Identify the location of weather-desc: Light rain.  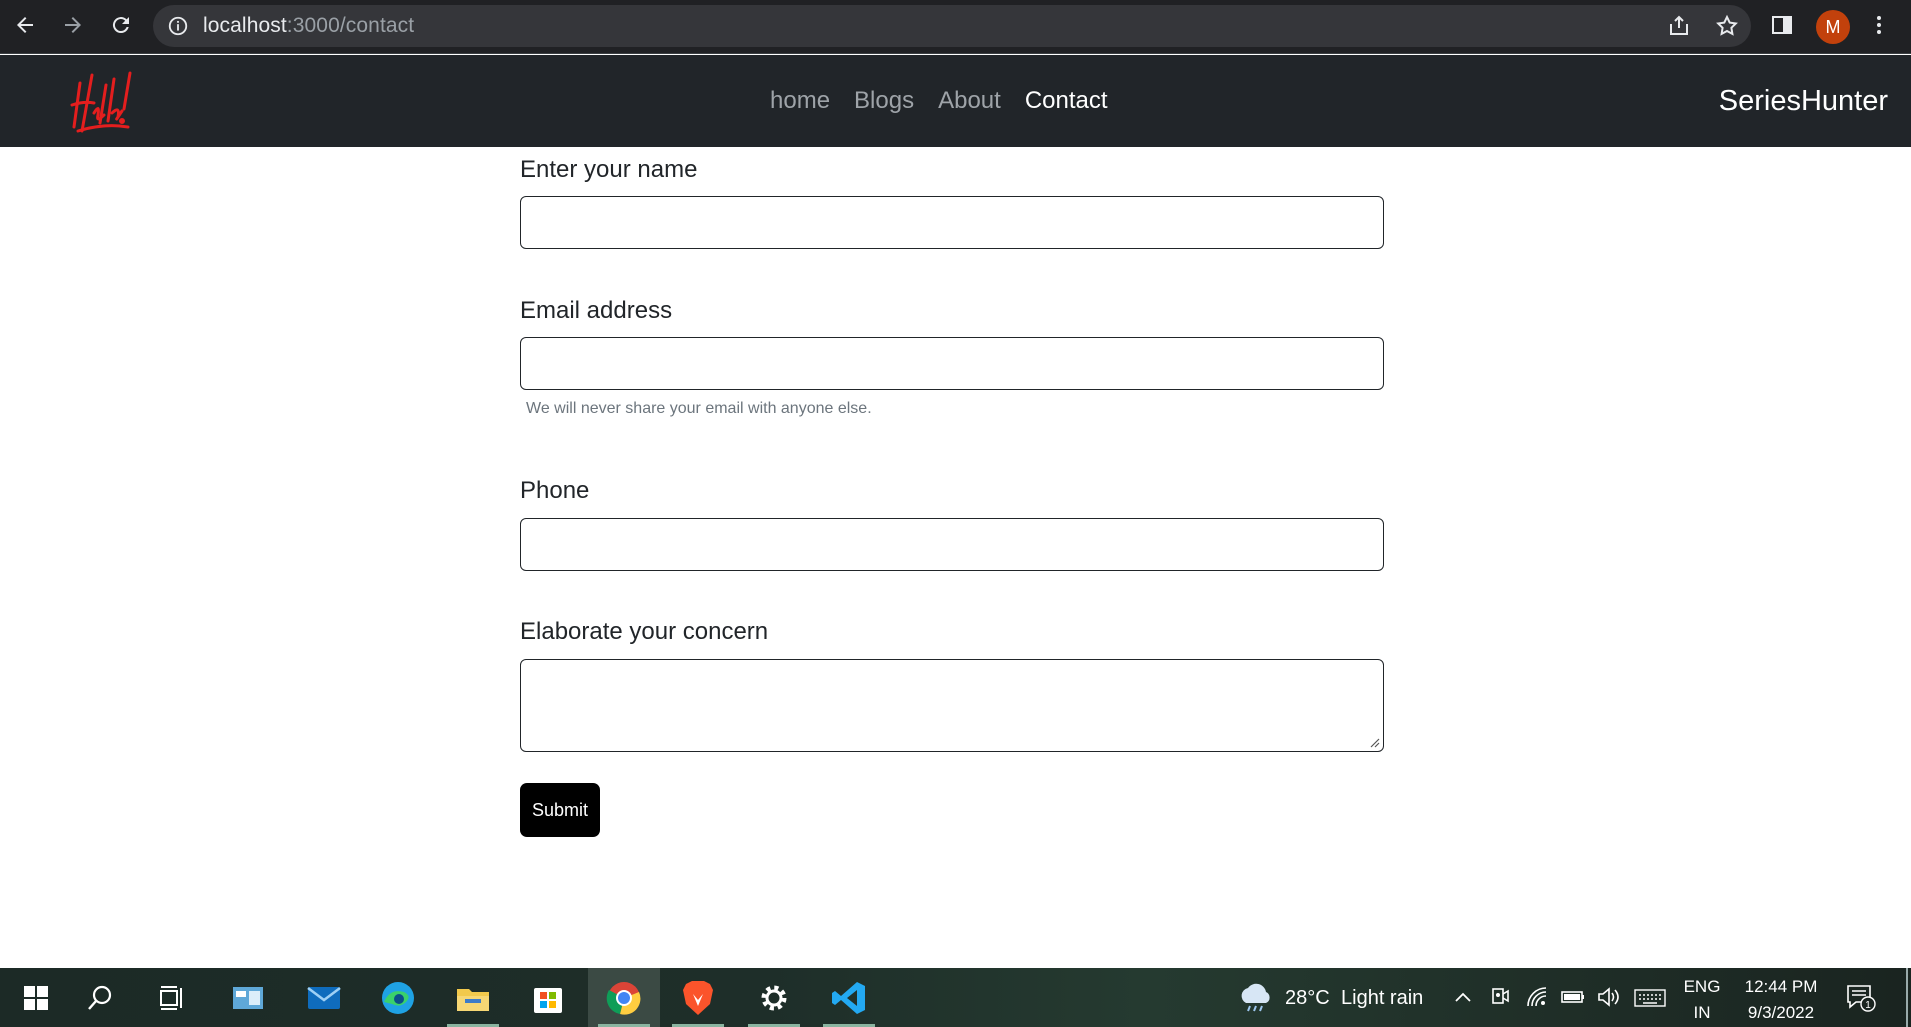
(1382, 998).